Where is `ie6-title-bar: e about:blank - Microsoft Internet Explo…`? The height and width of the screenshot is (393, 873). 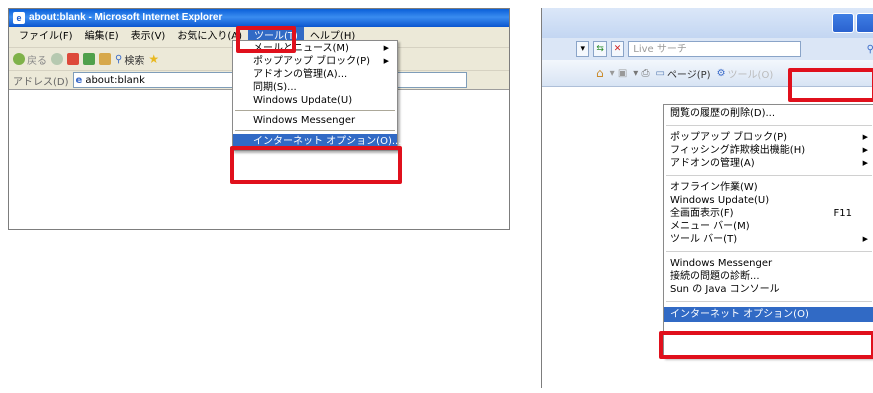 ie6-title-bar: e about:blank - Microsoft Internet Explo… is located at coordinates (259, 18).